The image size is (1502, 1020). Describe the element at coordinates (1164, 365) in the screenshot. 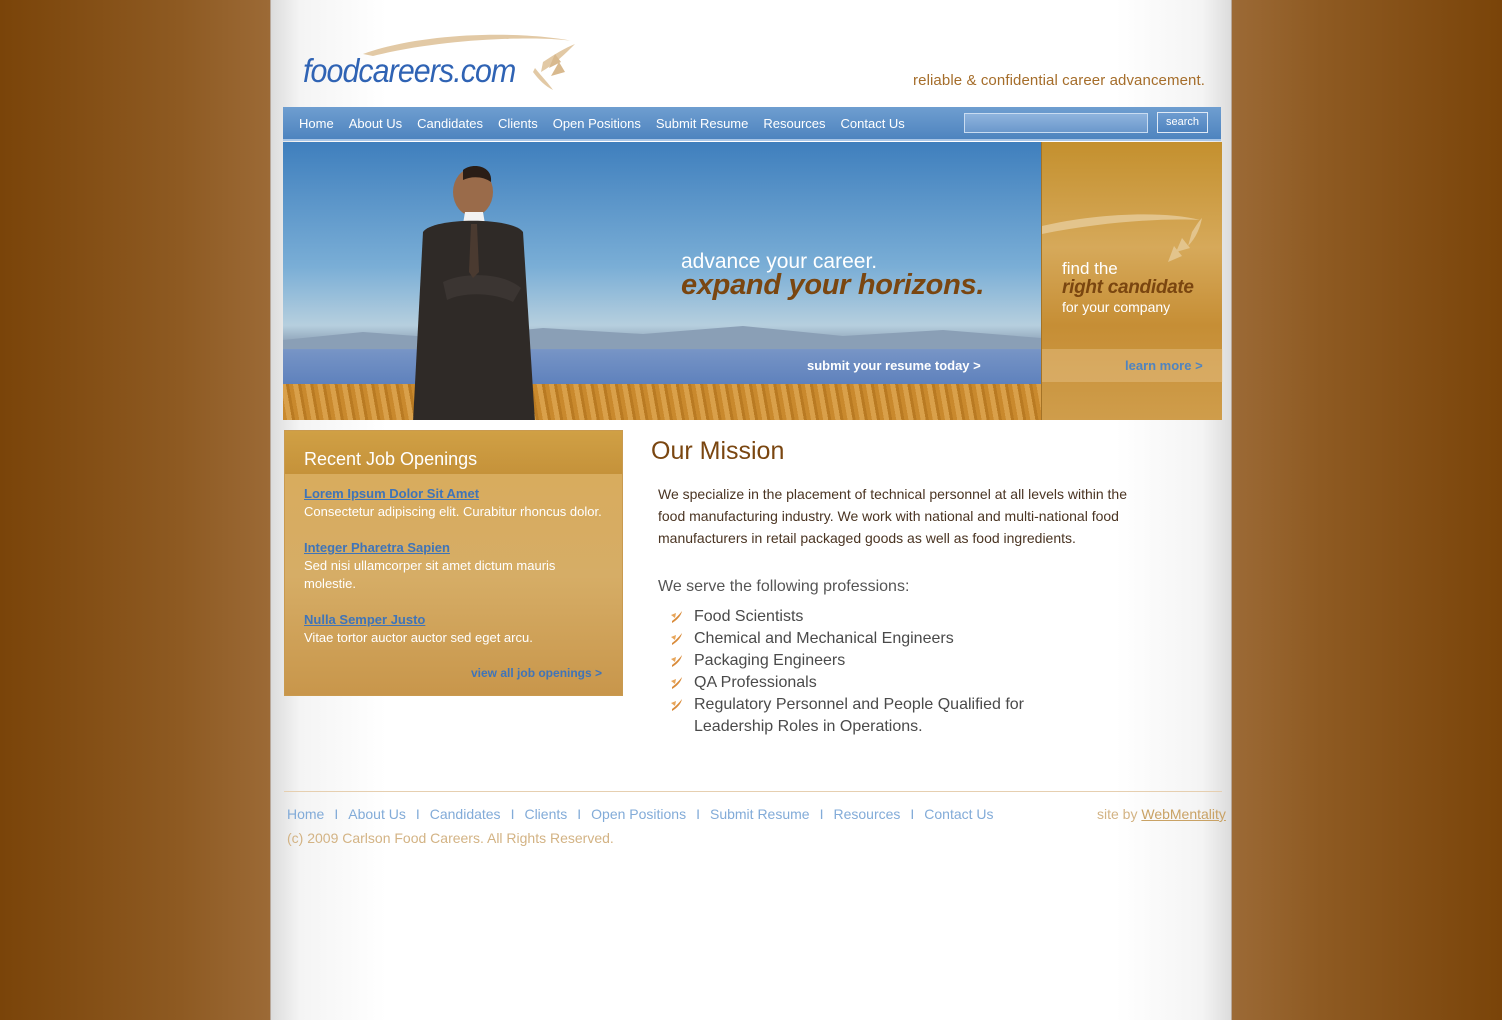

I see `learn-more-link: learn more >` at that location.